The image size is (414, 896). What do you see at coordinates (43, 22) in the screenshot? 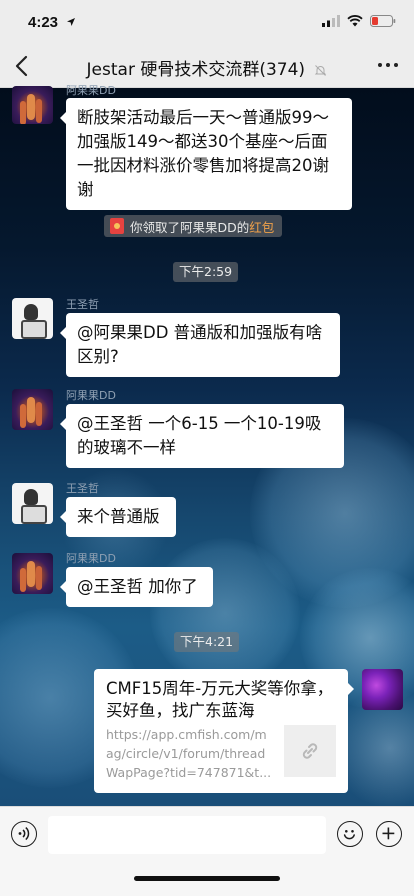
I see `status-time: 4:23` at bounding box center [43, 22].